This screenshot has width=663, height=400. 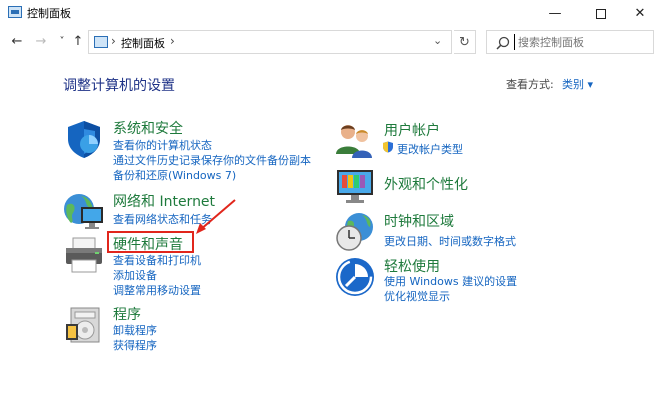 I want to click on printer-icon, so click(x=84, y=255).